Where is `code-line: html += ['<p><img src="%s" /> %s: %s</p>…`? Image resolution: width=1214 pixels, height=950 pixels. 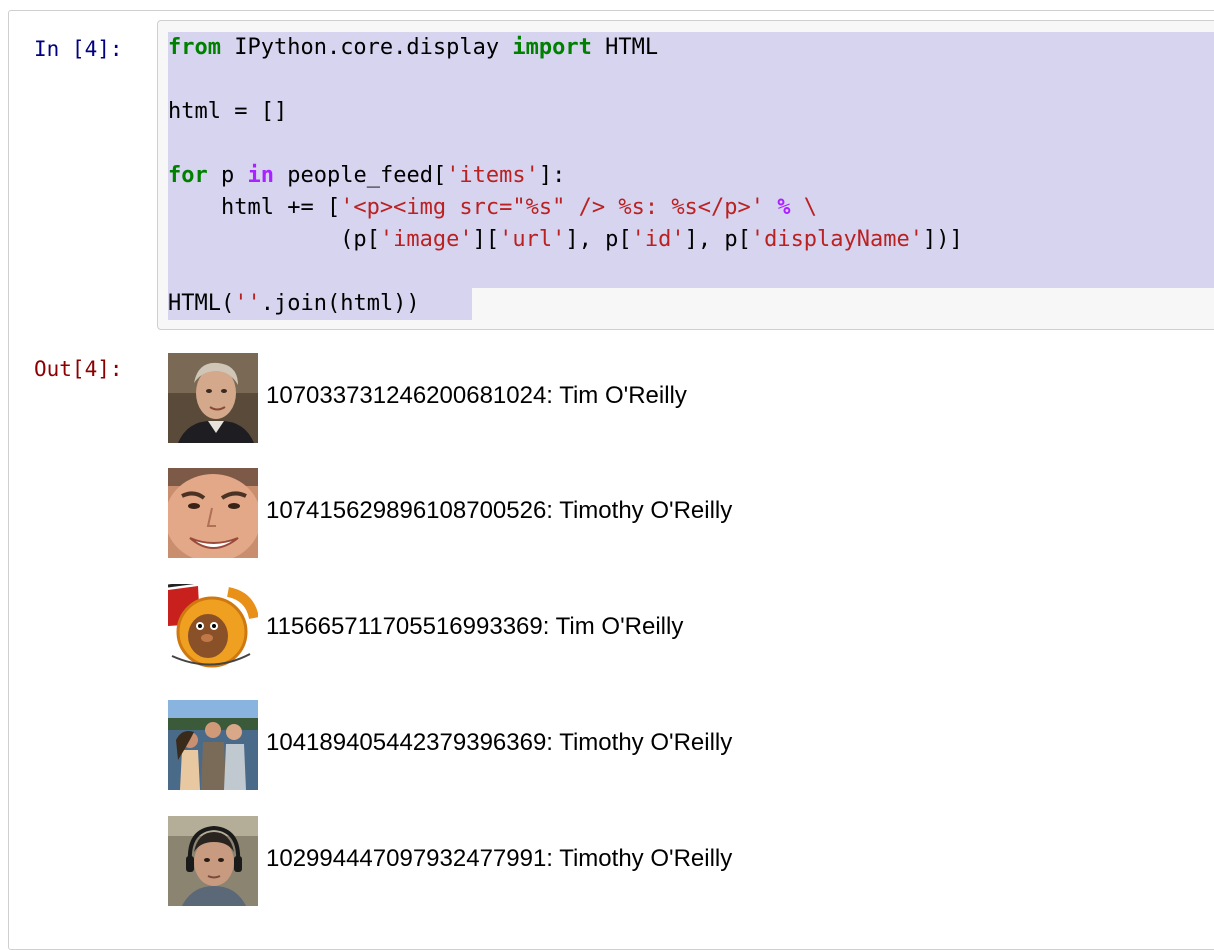
code-line: html += ['<p><img src="%s" /> %s: %s</p>… is located at coordinates (492, 208).